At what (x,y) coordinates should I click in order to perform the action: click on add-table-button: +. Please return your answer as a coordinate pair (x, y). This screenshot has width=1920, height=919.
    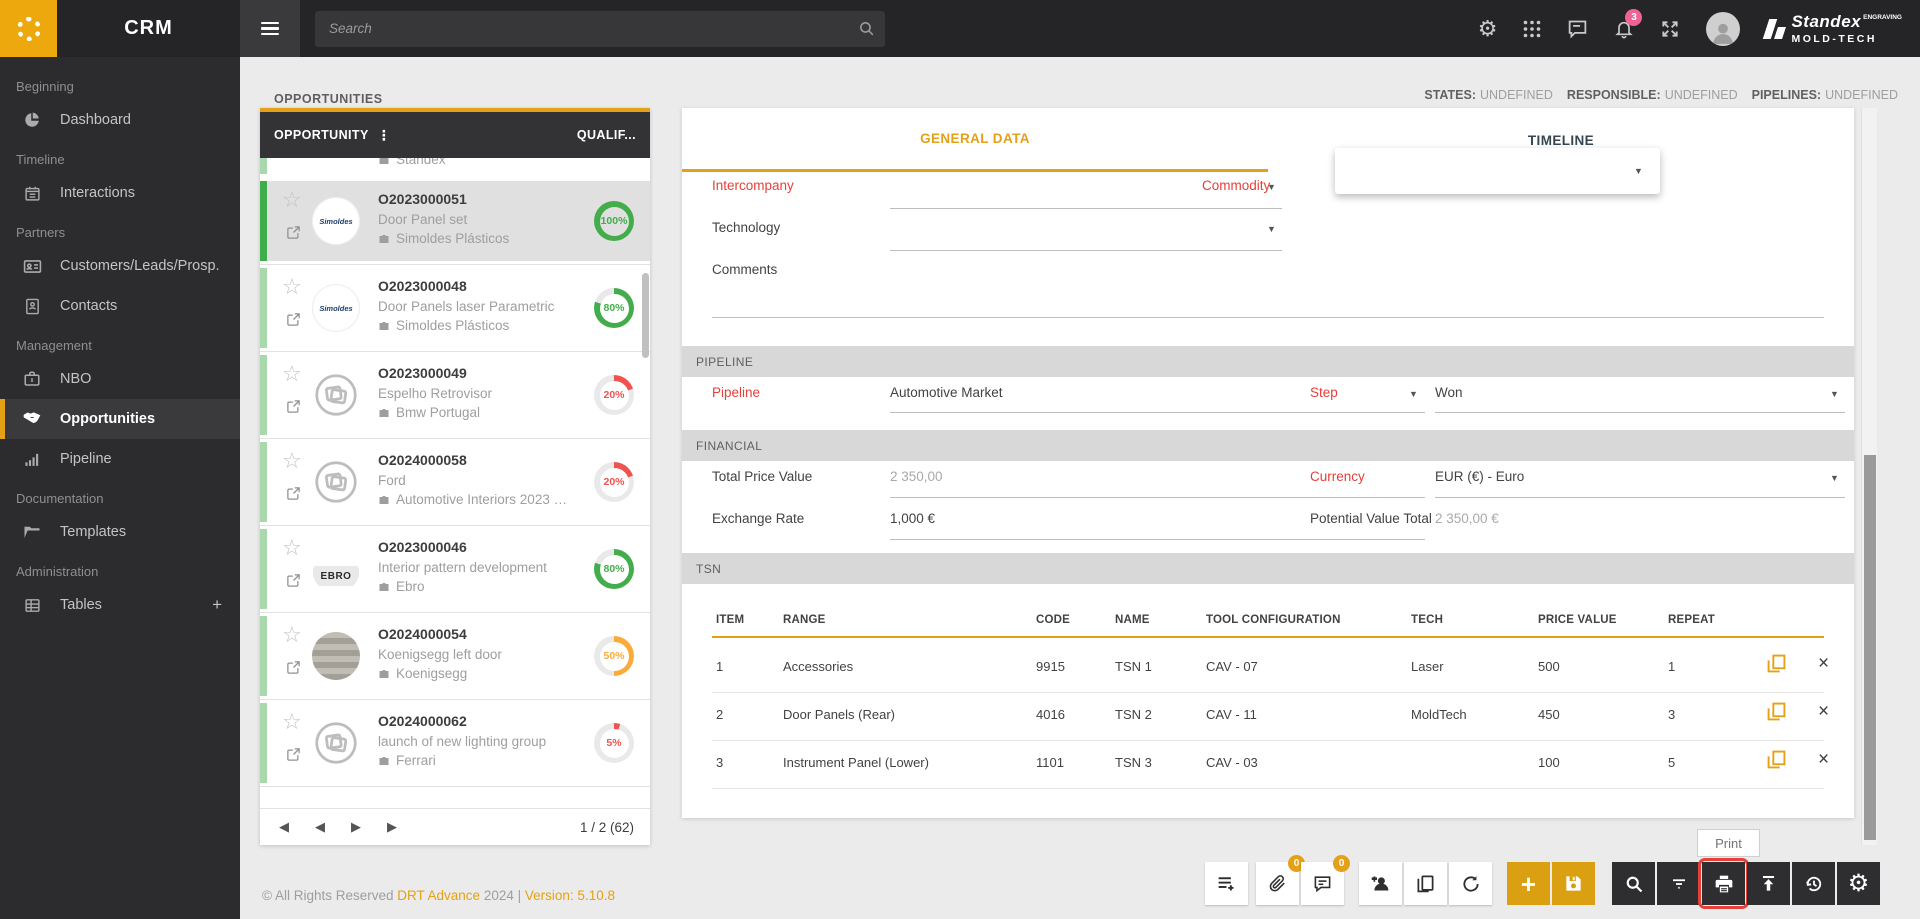
    Looking at the image, I should click on (217, 605).